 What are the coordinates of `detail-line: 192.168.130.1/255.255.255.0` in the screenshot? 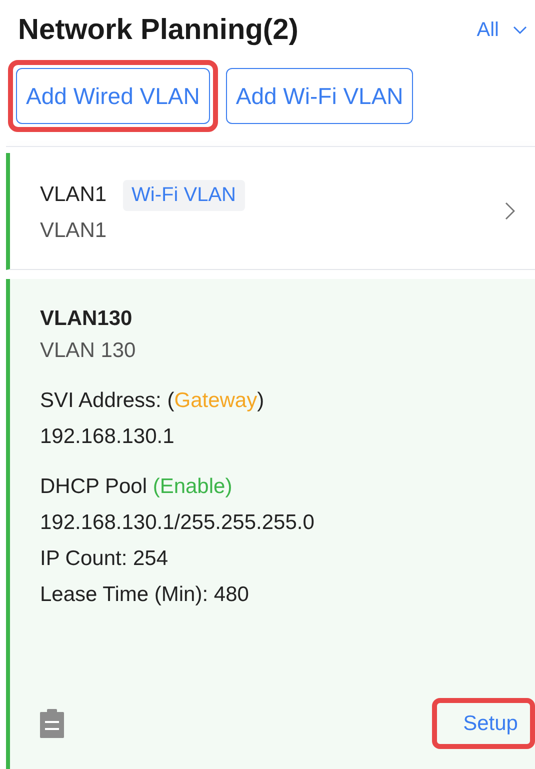 It's located at (178, 523).